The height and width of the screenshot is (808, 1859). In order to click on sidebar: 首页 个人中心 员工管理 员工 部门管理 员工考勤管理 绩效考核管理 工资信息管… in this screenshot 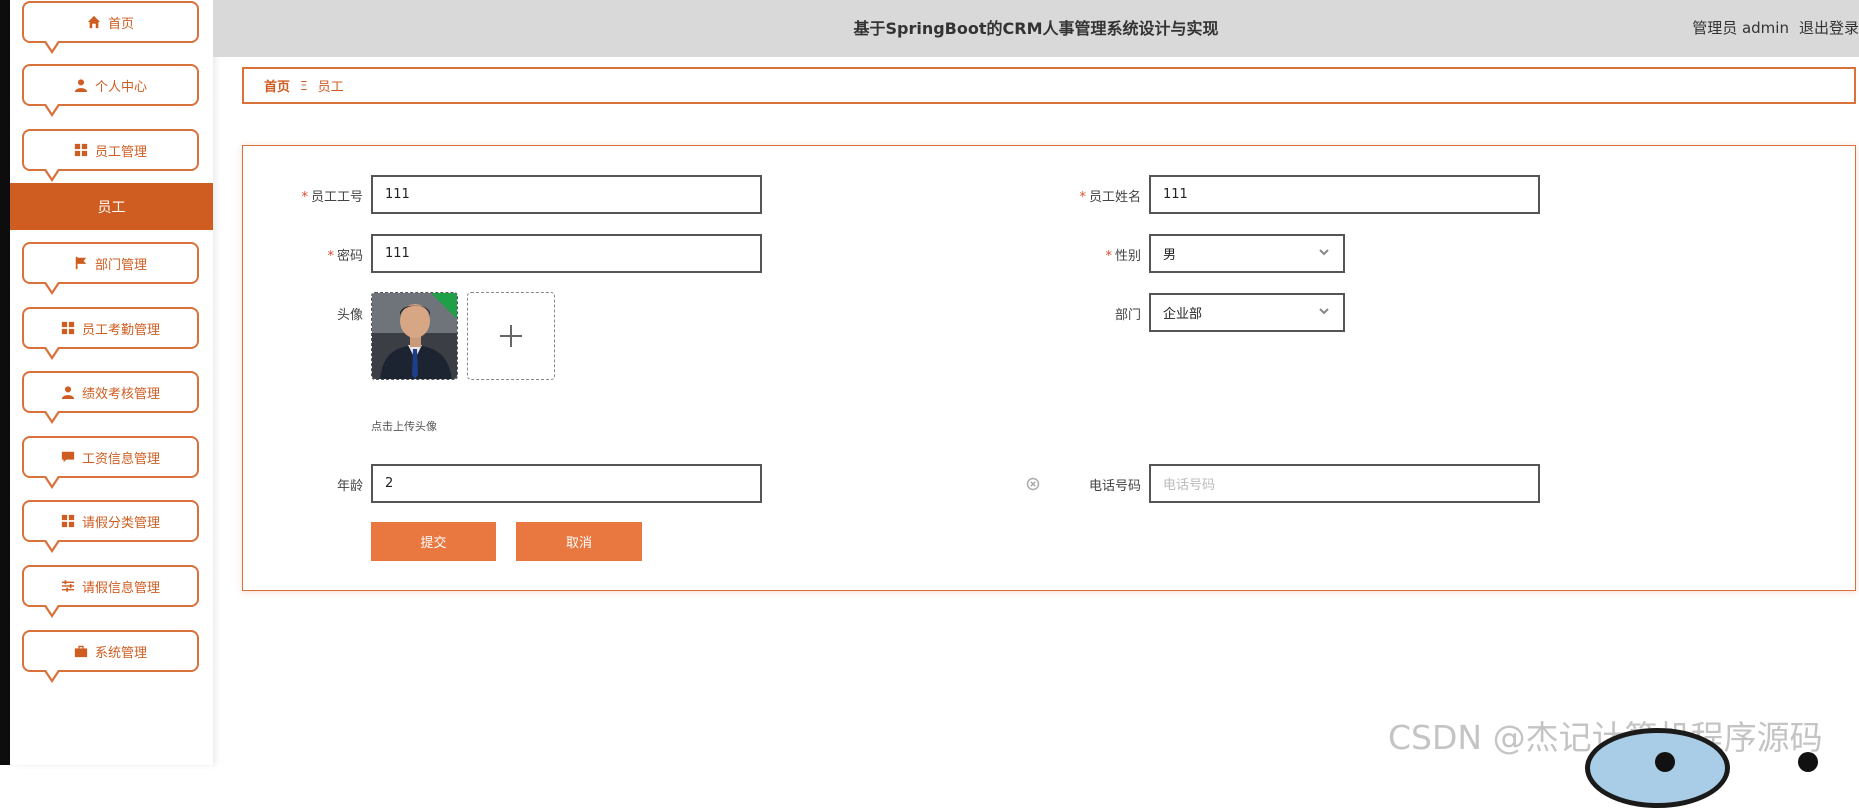, I will do `click(111, 382)`.